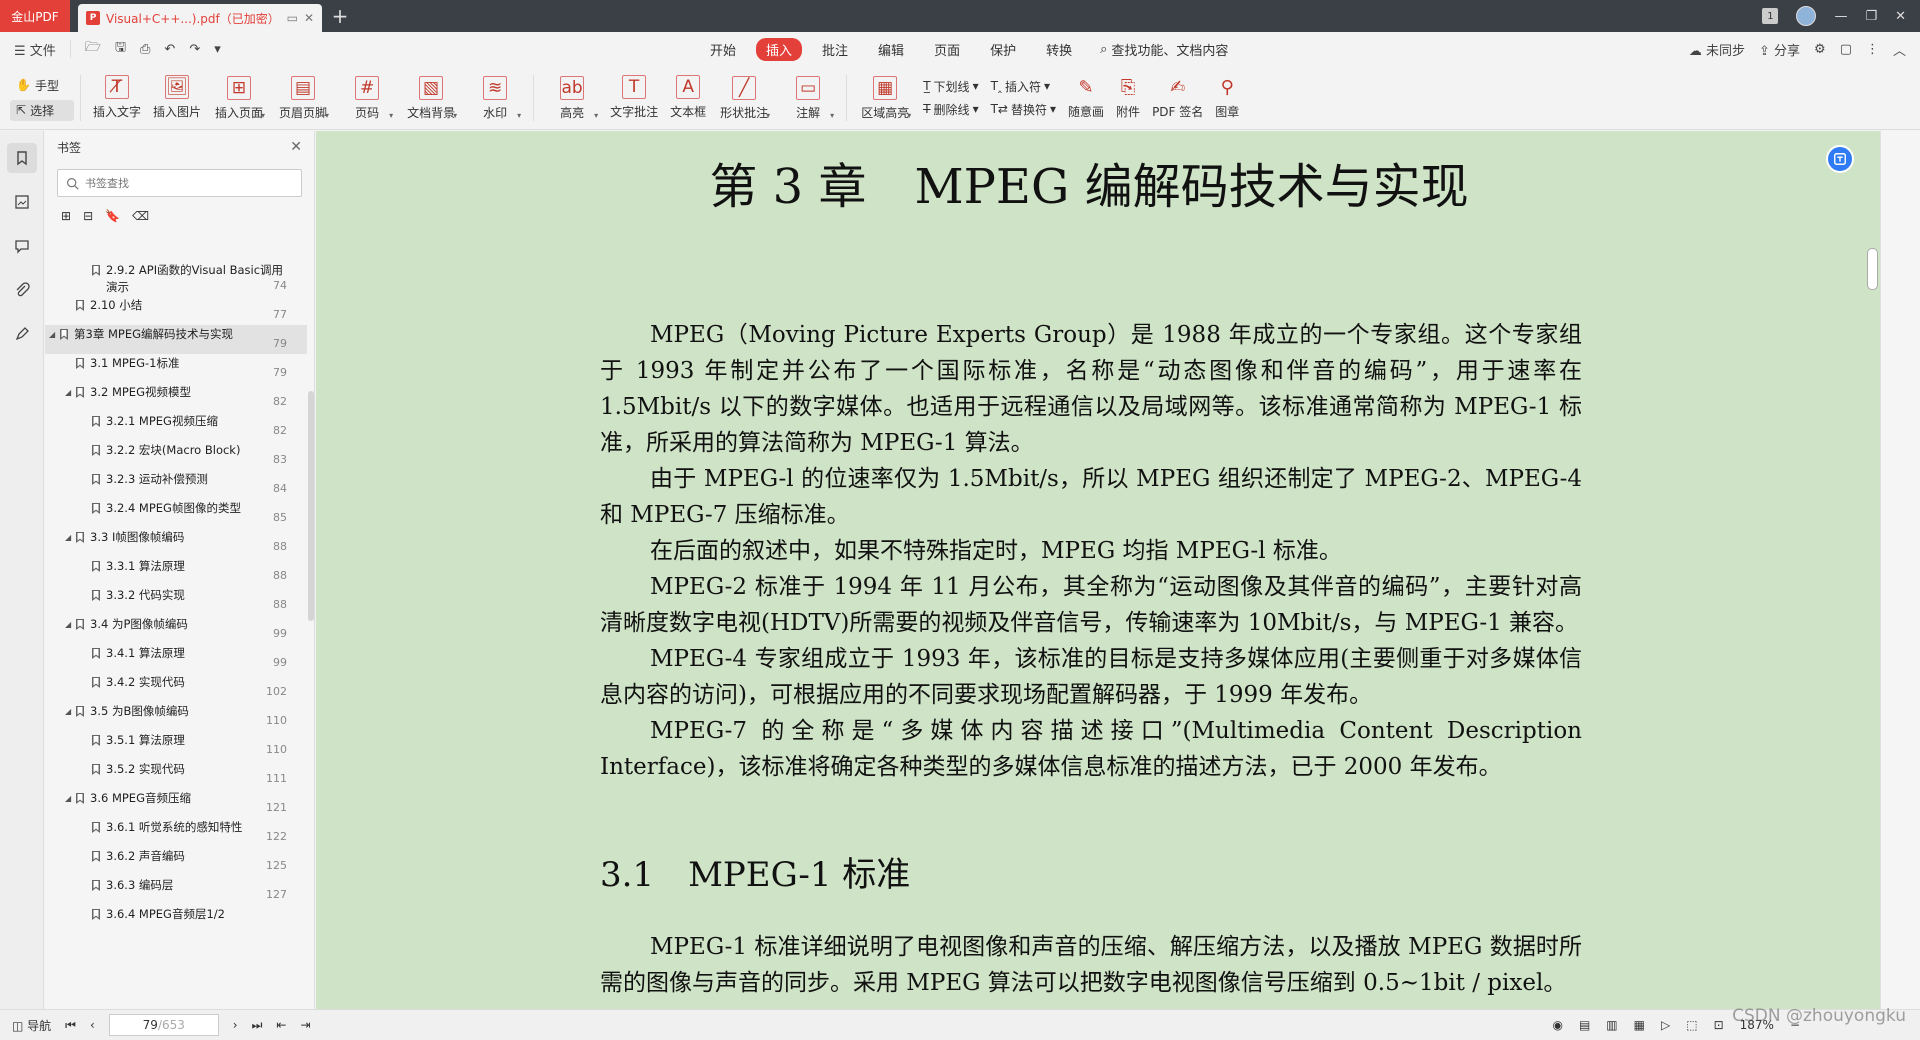 This screenshot has height=1040, width=1920. Describe the element at coordinates (1128, 97) in the screenshot. I see `attachment-button: ⎘ 附件` at that location.